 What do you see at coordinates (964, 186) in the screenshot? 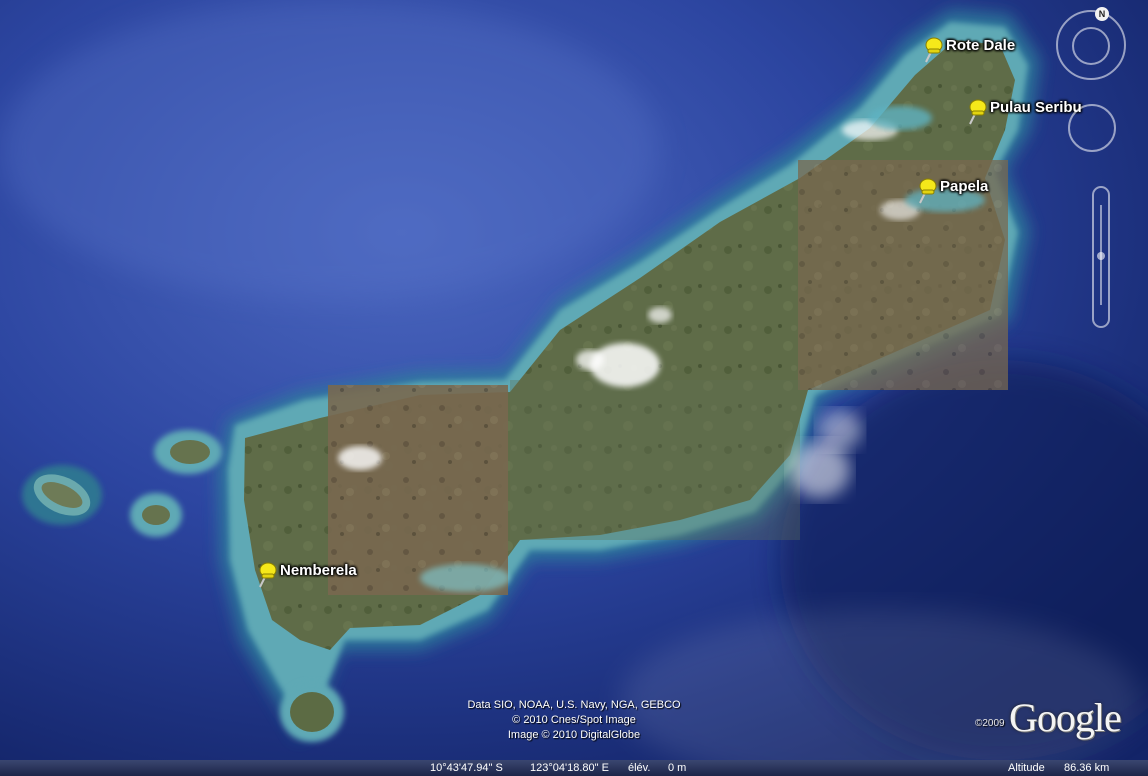
I see `placemark-label: Papela` at bounding box center [964, 186].